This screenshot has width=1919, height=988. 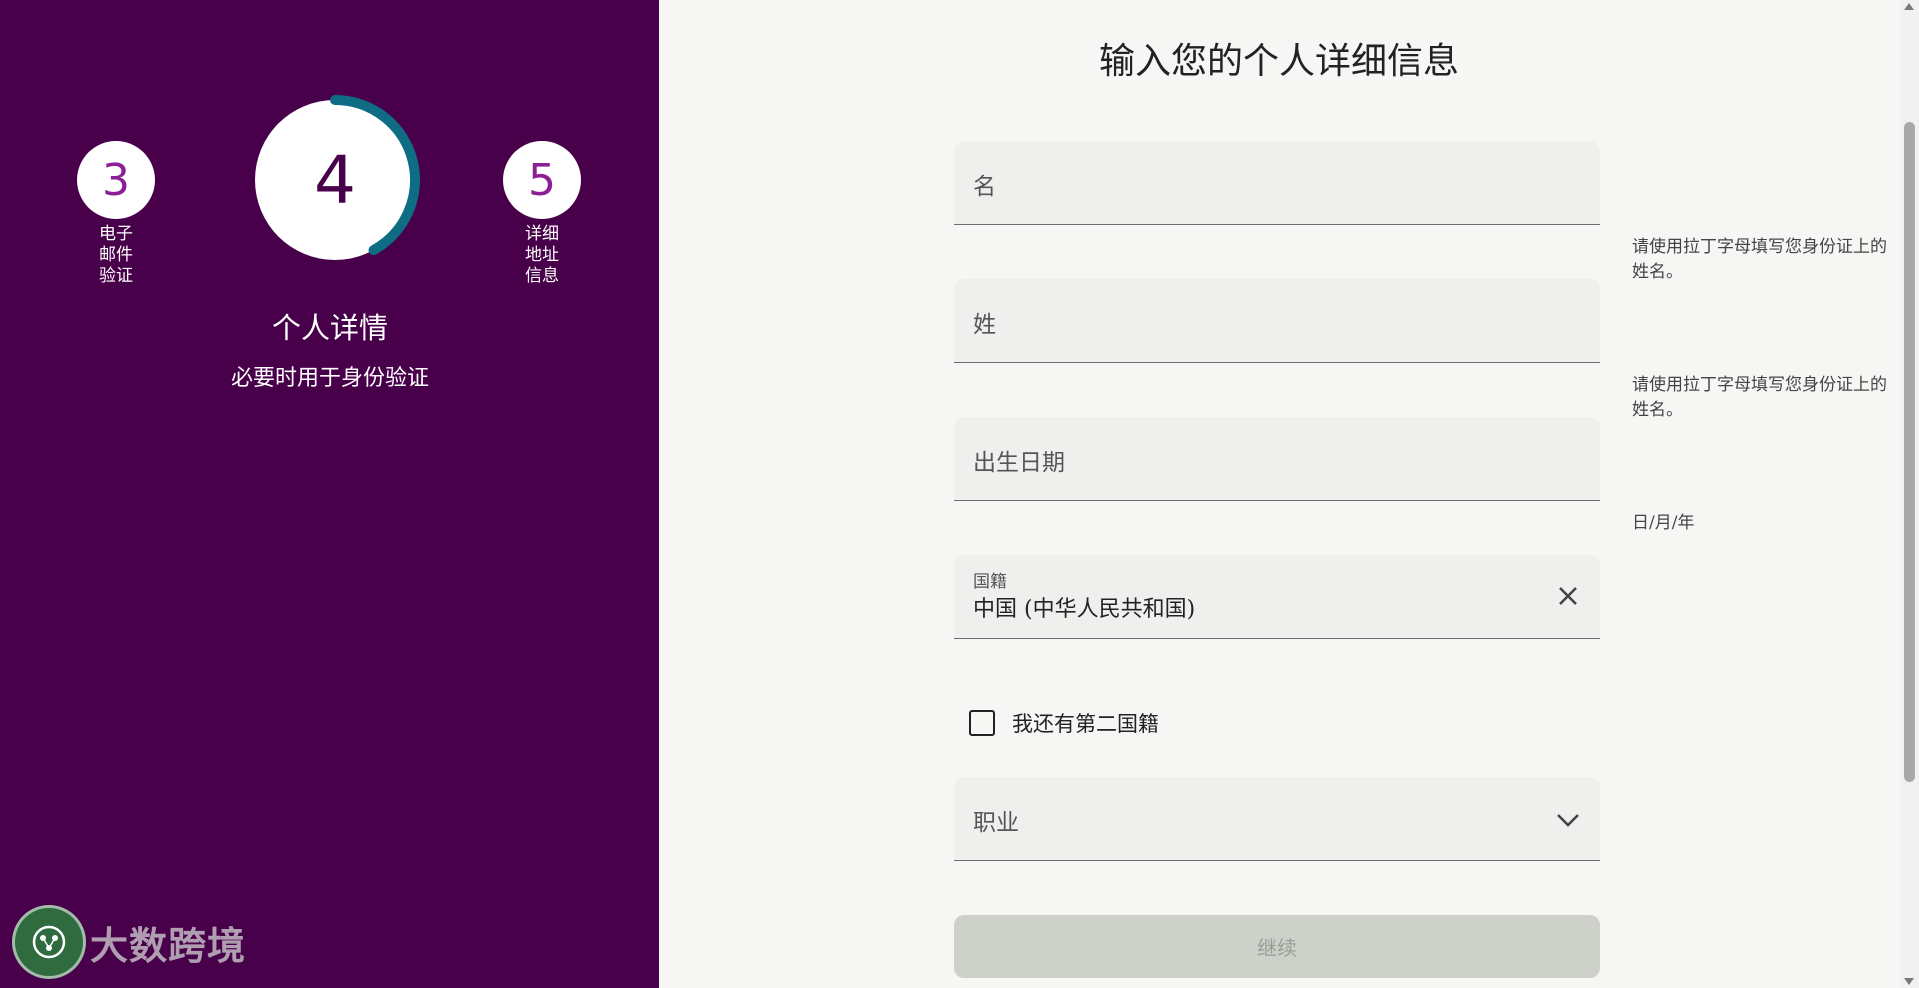 What do you see at coordinates (982, 723) in the screenshot?
I see `second-nationality-checkbox` at bounding box center [982, 723].